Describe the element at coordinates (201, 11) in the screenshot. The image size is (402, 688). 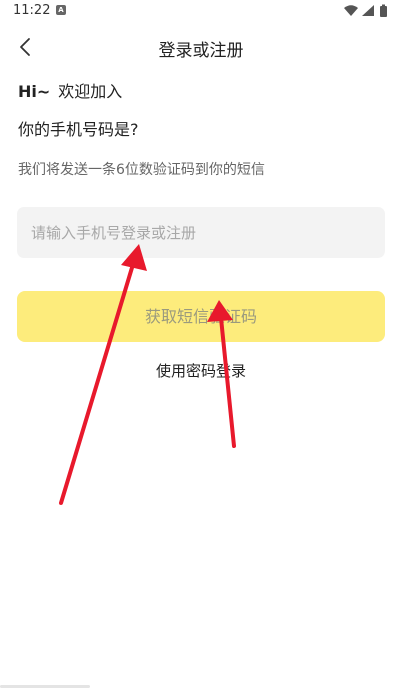
I see `status-bar: 11:22 A` at that location.